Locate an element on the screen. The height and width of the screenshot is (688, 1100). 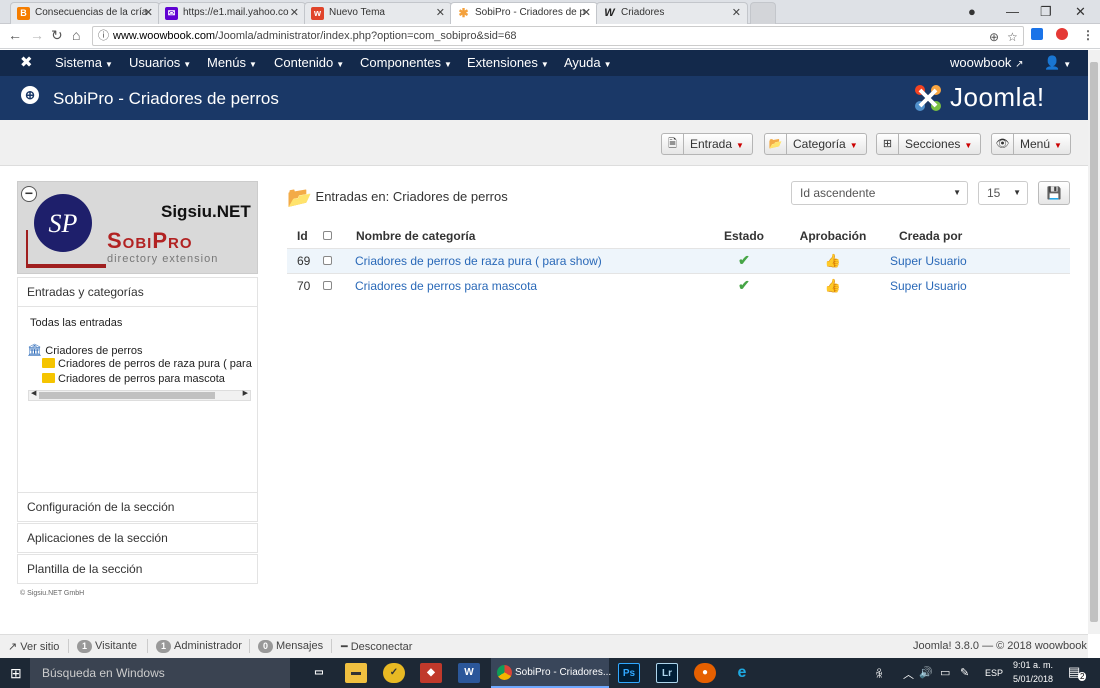
chevron-down-icon: ▼ is located at coordinates (957, 192).